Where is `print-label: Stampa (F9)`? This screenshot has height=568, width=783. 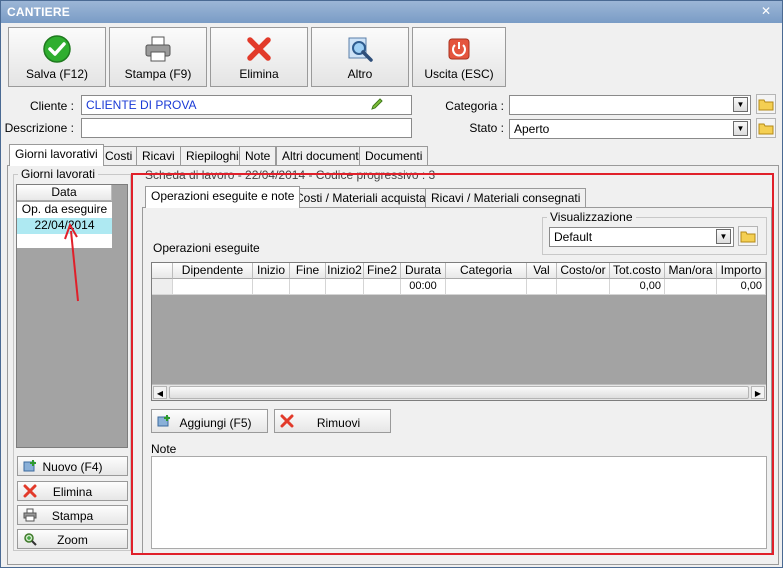 print-label: Stampa (F9) is located at coordinates (158, 74).